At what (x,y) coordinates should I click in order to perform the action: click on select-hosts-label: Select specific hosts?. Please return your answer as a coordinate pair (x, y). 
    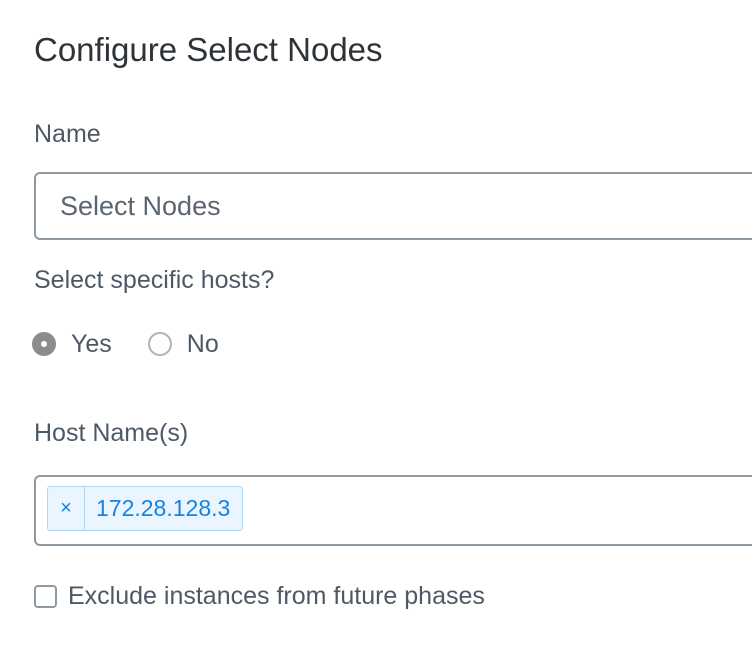
    Looking at the image, I should click on (154, 280).